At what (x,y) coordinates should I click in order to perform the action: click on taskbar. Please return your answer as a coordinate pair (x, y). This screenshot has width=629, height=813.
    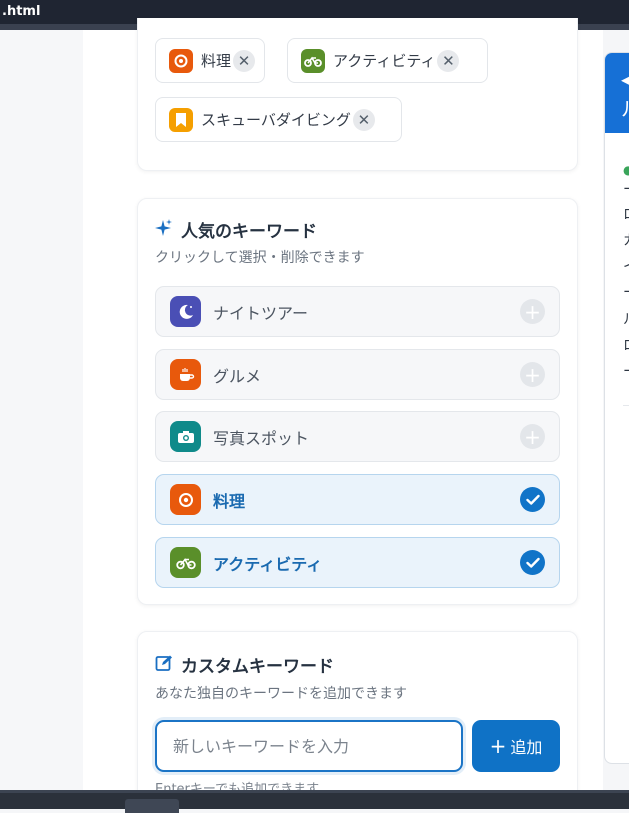
    Looking at the image, I should click on (314, 801).